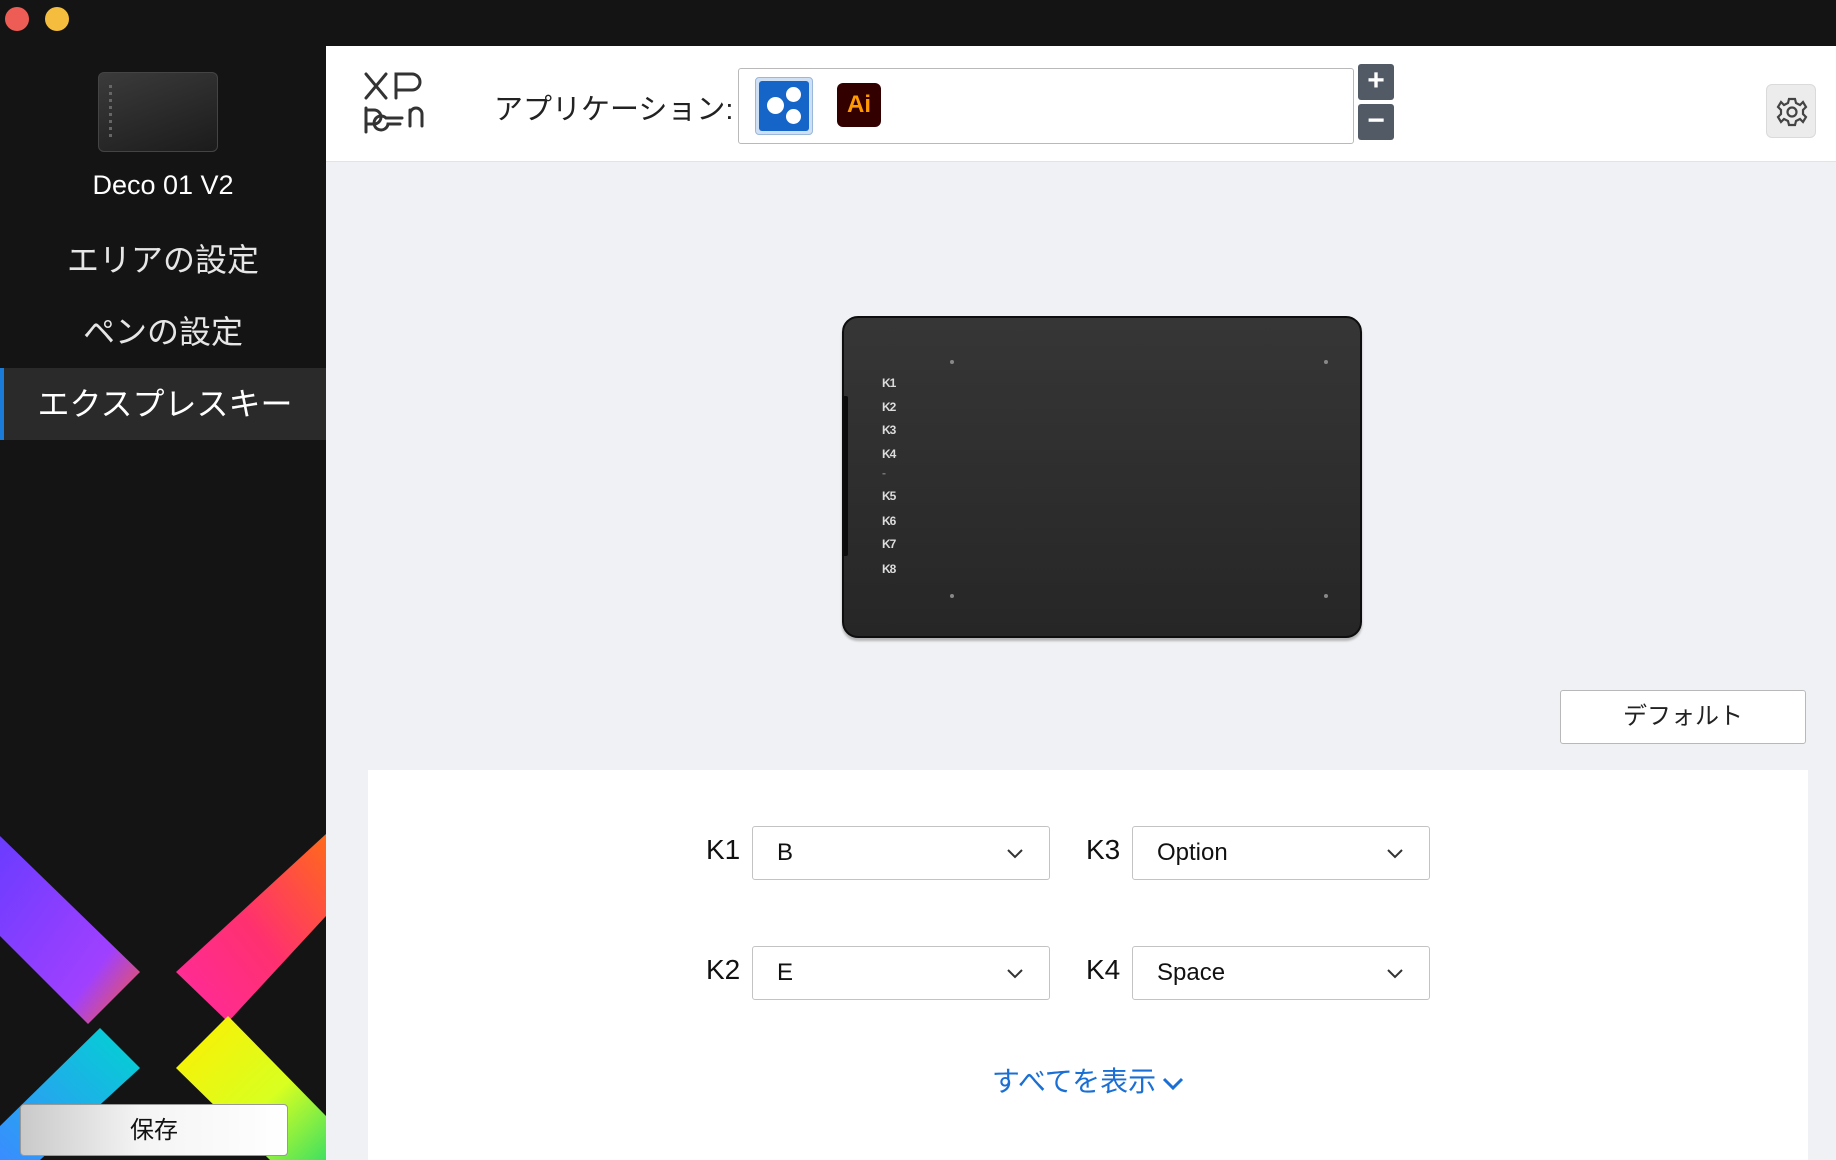  What do you see at coordinates (1103, 849) in the screenshot?
I see `k3-label: K3` at bounding box center [1103, 849].